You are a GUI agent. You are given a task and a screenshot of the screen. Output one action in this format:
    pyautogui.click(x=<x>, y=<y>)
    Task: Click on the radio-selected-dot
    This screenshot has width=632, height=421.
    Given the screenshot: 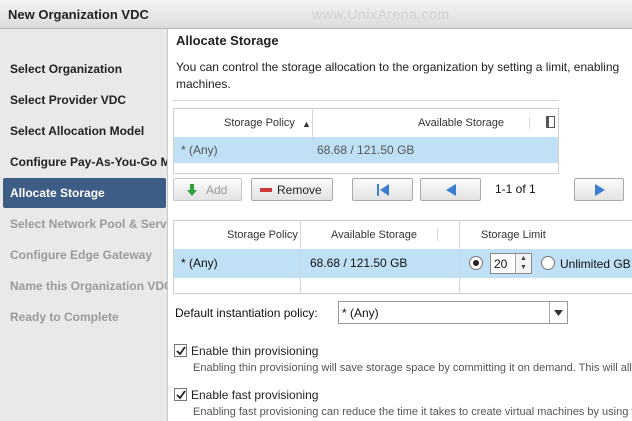 What is the action you would take?
    pyautogui.click(x=476, y=263)
    